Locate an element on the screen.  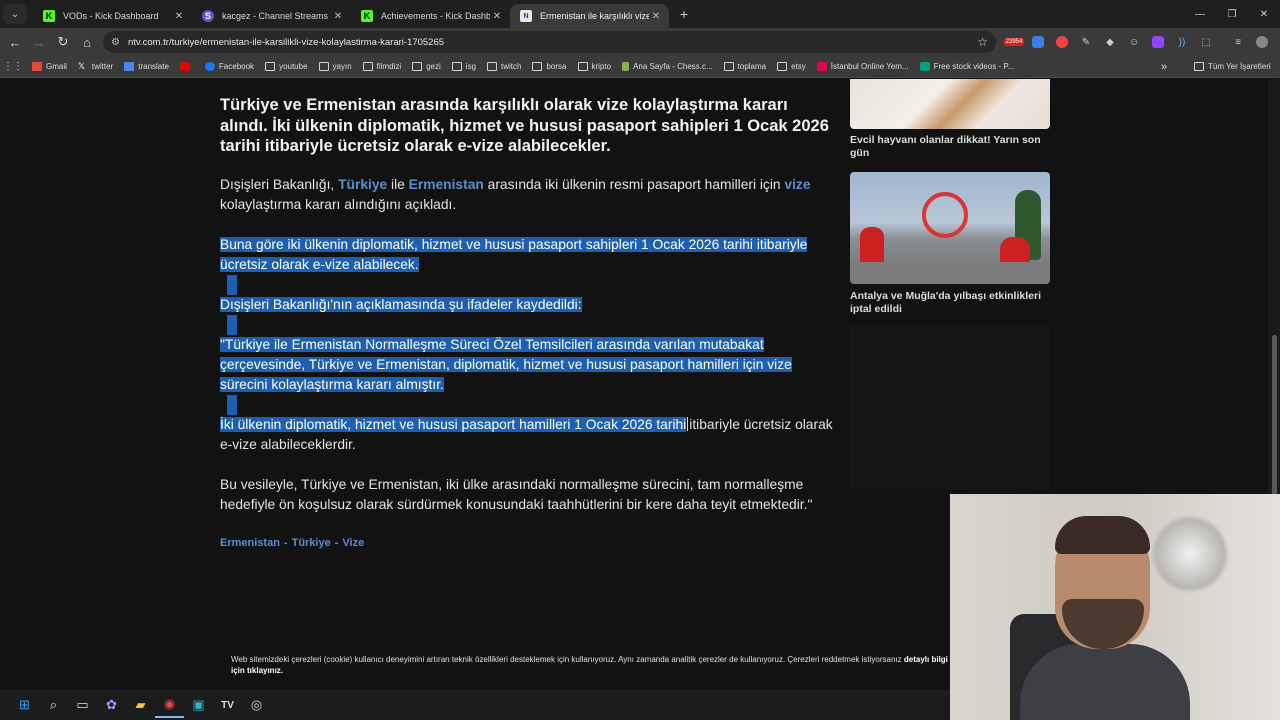
link-turkiye: Türkiye is located at coordinates (362, 184).